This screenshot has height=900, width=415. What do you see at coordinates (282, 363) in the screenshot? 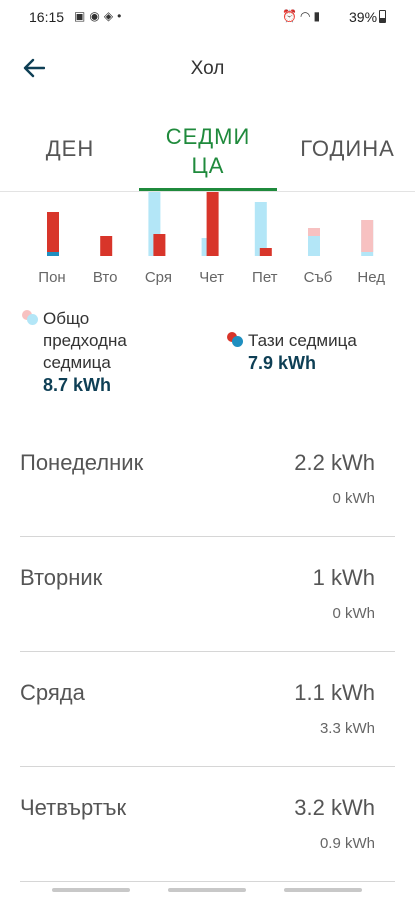
I see `legend-current-value: 7.9 kWh` at bounding box center [282, 363].